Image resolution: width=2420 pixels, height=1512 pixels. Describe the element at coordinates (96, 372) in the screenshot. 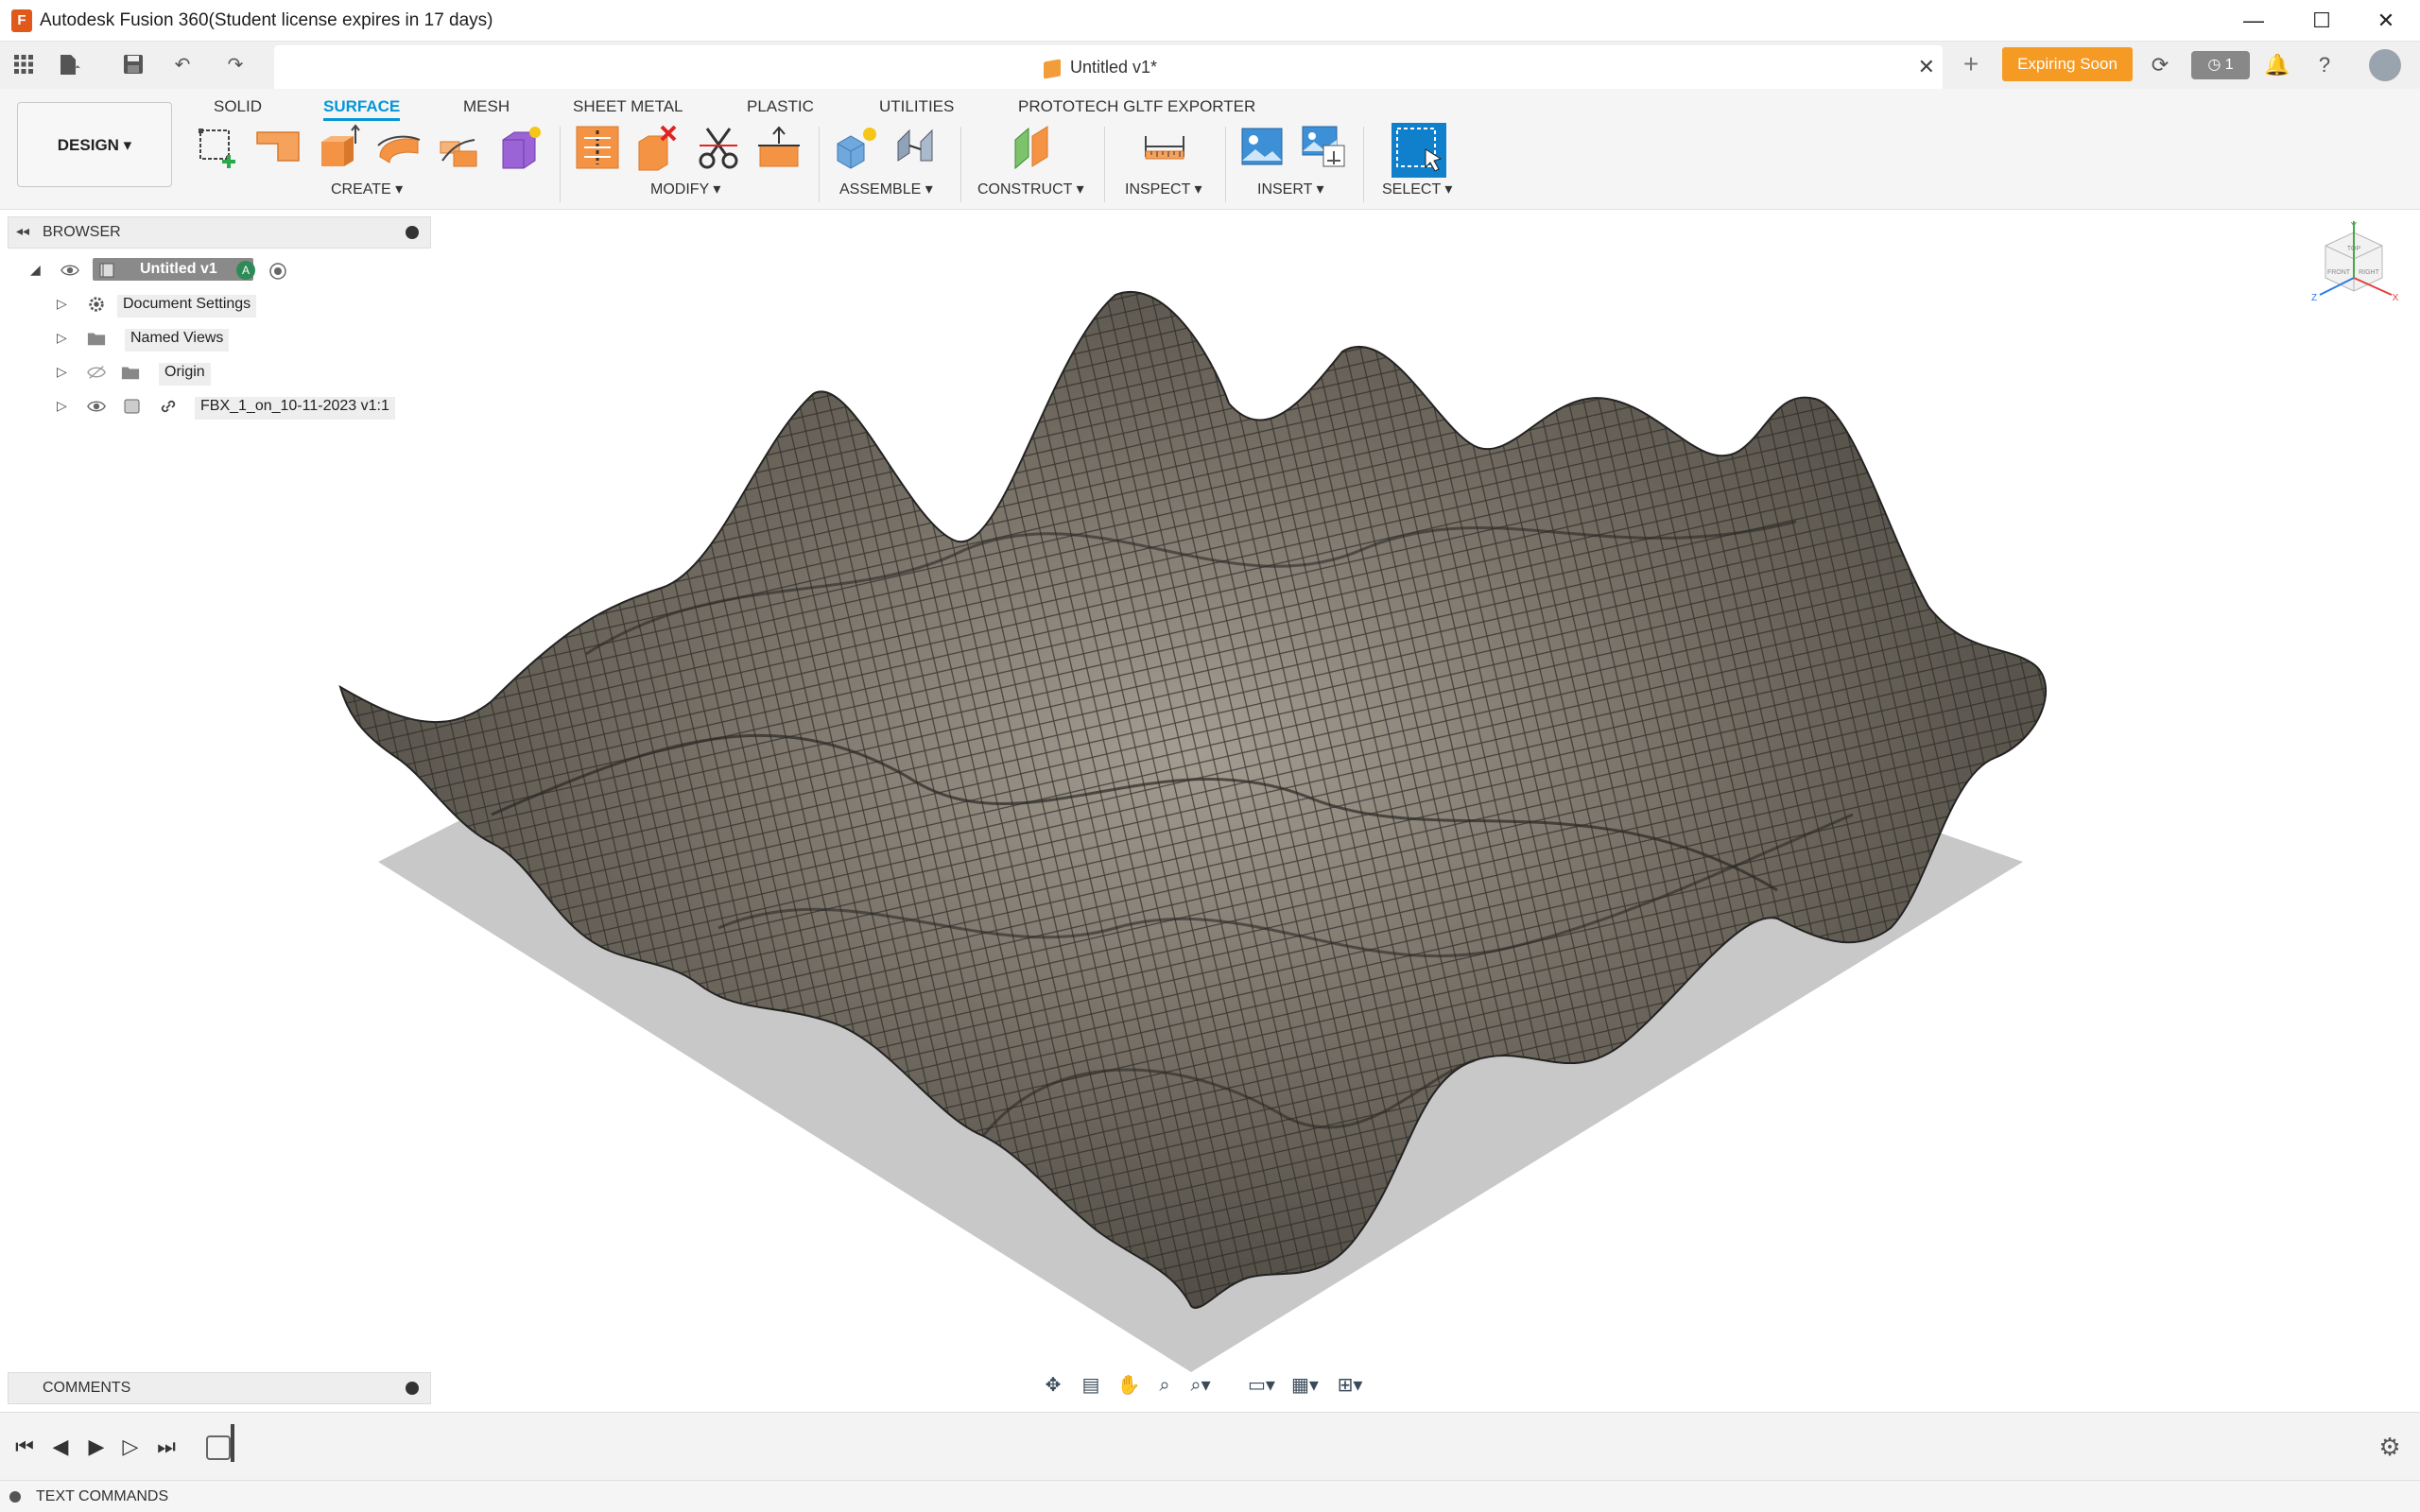

I see `hidden-eye-icon` at that location.